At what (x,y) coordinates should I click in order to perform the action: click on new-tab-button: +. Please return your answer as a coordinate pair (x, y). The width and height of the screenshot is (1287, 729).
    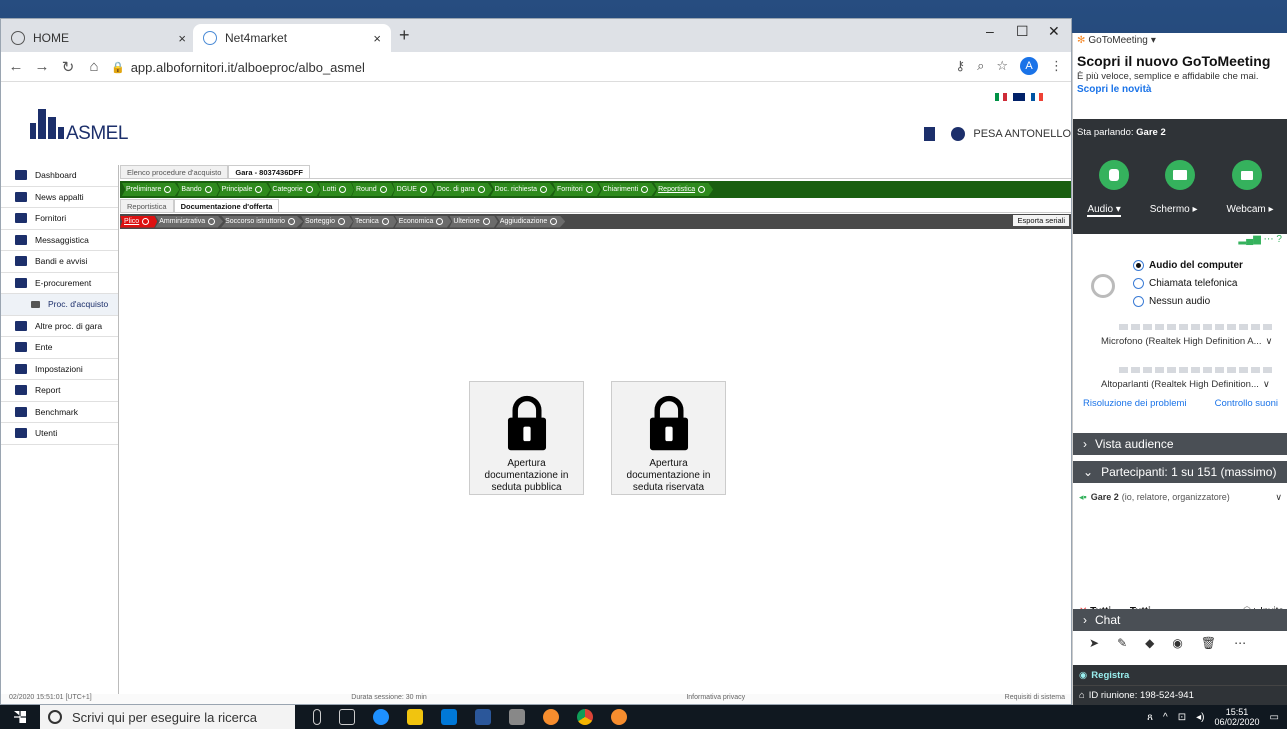
    Looking at the image, I should click on (404, 35).